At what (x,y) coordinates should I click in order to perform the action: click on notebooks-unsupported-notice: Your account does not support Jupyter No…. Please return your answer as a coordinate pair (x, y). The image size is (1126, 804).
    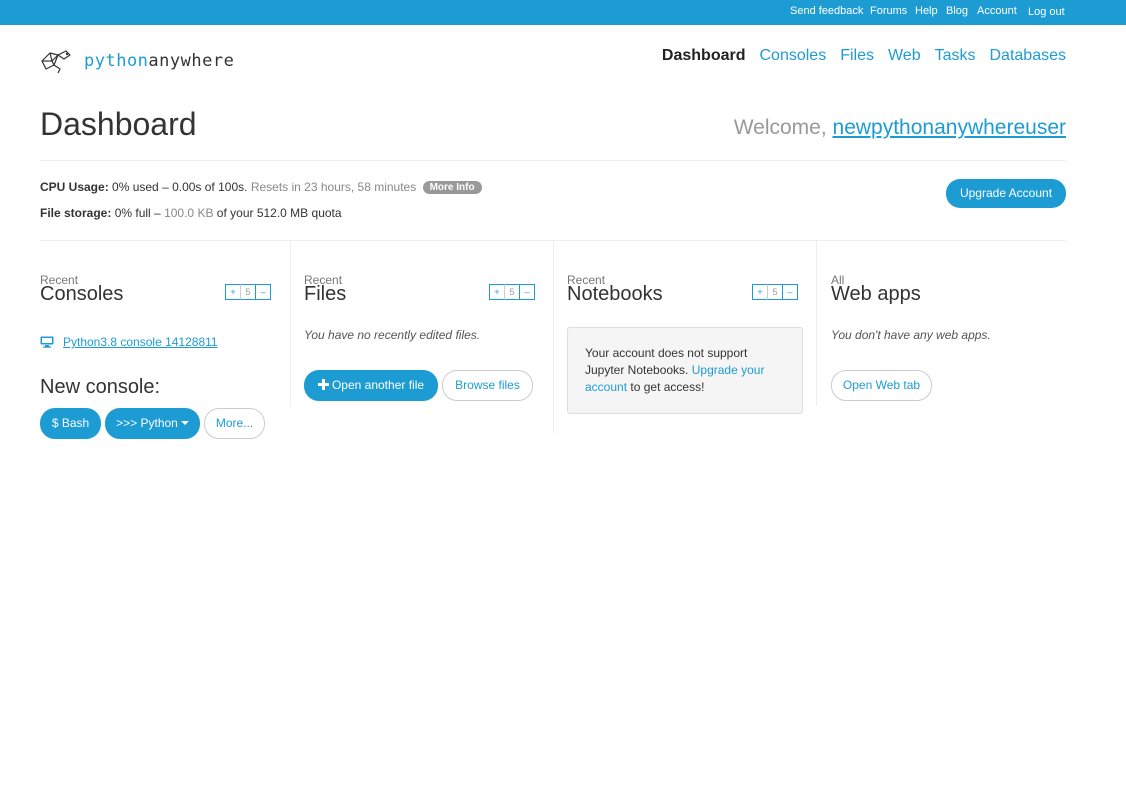
    Looking at the image, I should click on (685, 370).